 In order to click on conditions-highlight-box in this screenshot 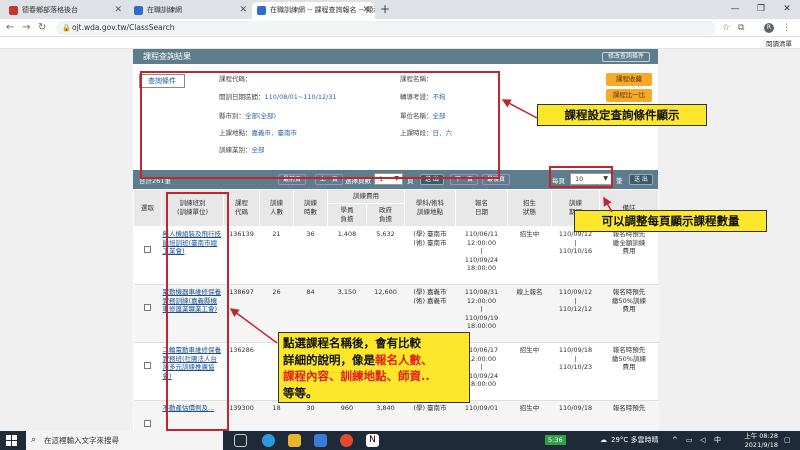, I will do `click(320, 125)`.